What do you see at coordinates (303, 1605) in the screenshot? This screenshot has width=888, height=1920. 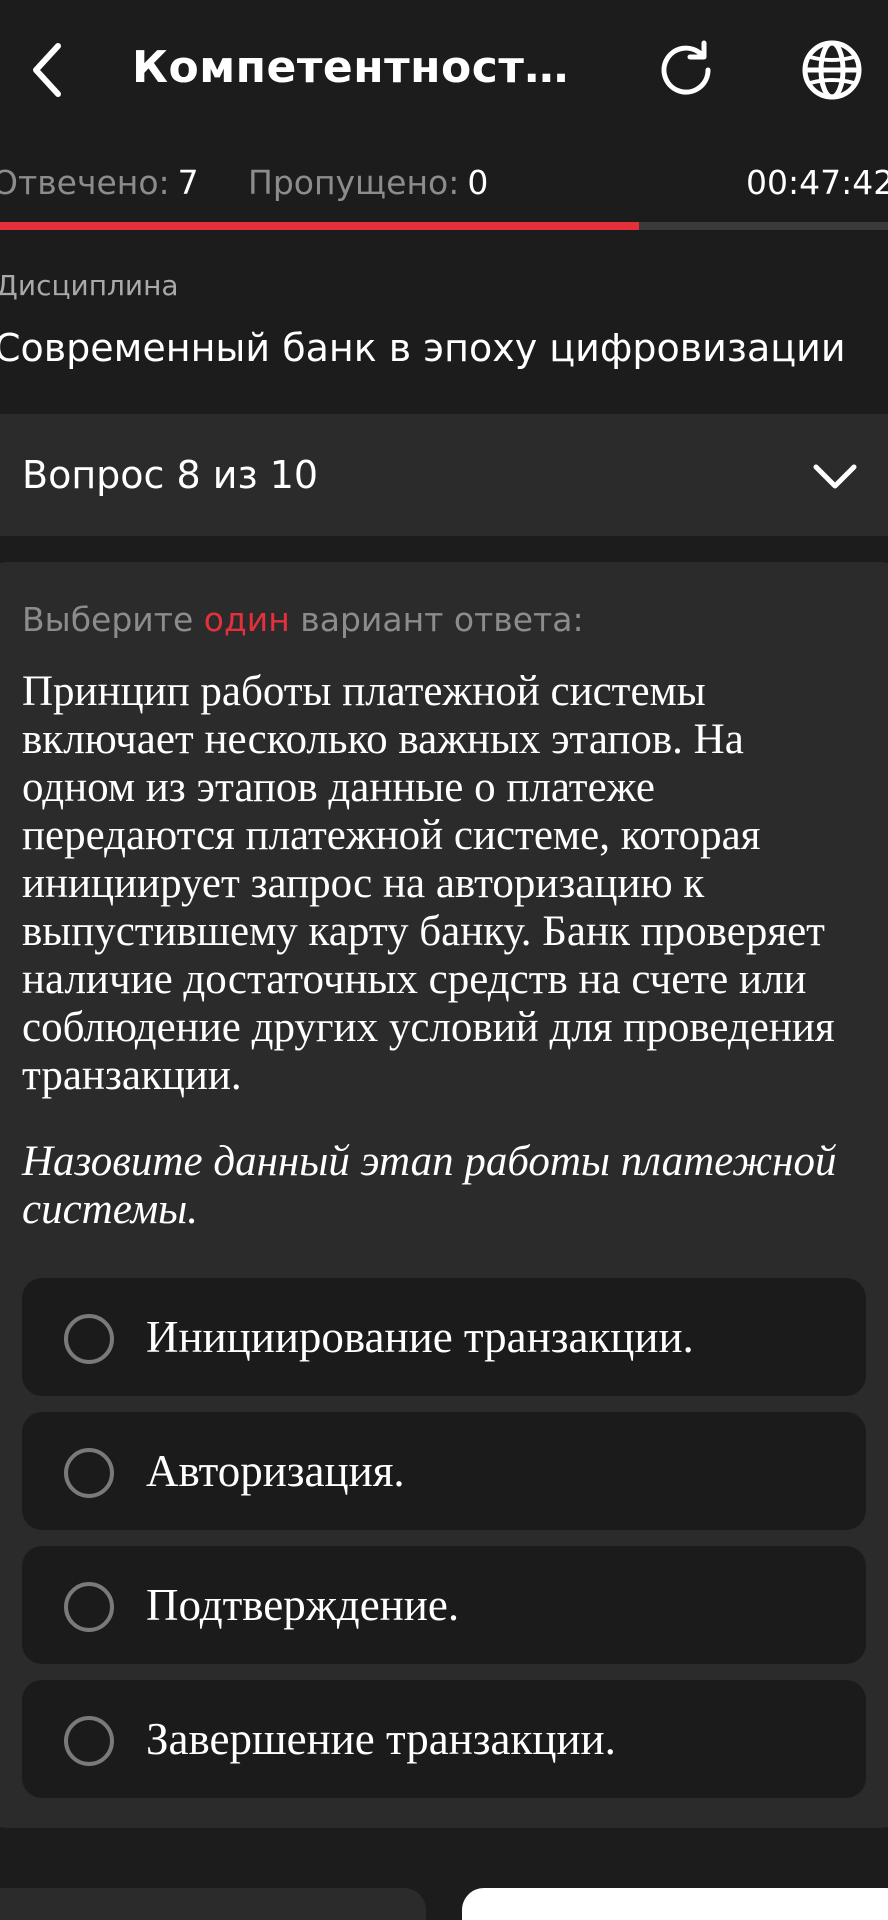 I see `option-label: Подтверждение.` at bounding box center [303, 1605].